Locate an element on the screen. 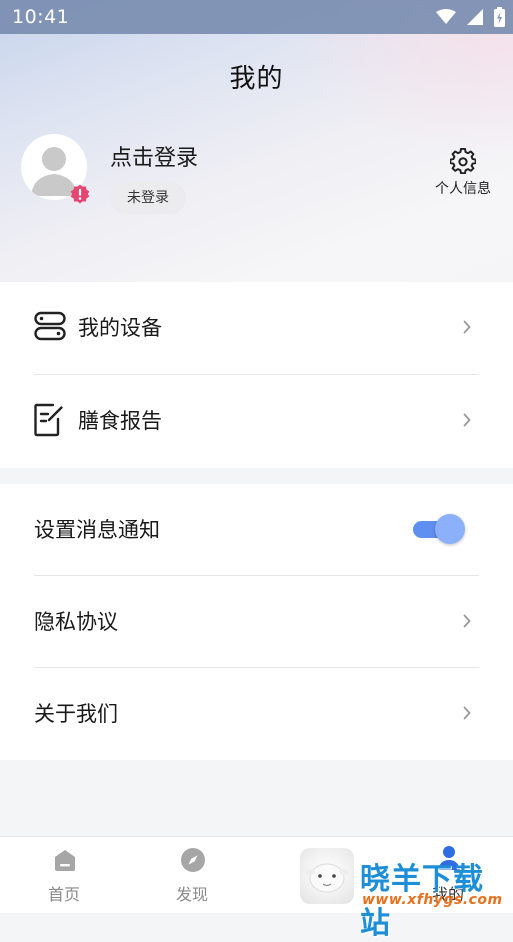 The image size is (513, 942). menu-label: 隐私协议 is located at coordinates (76, 622).